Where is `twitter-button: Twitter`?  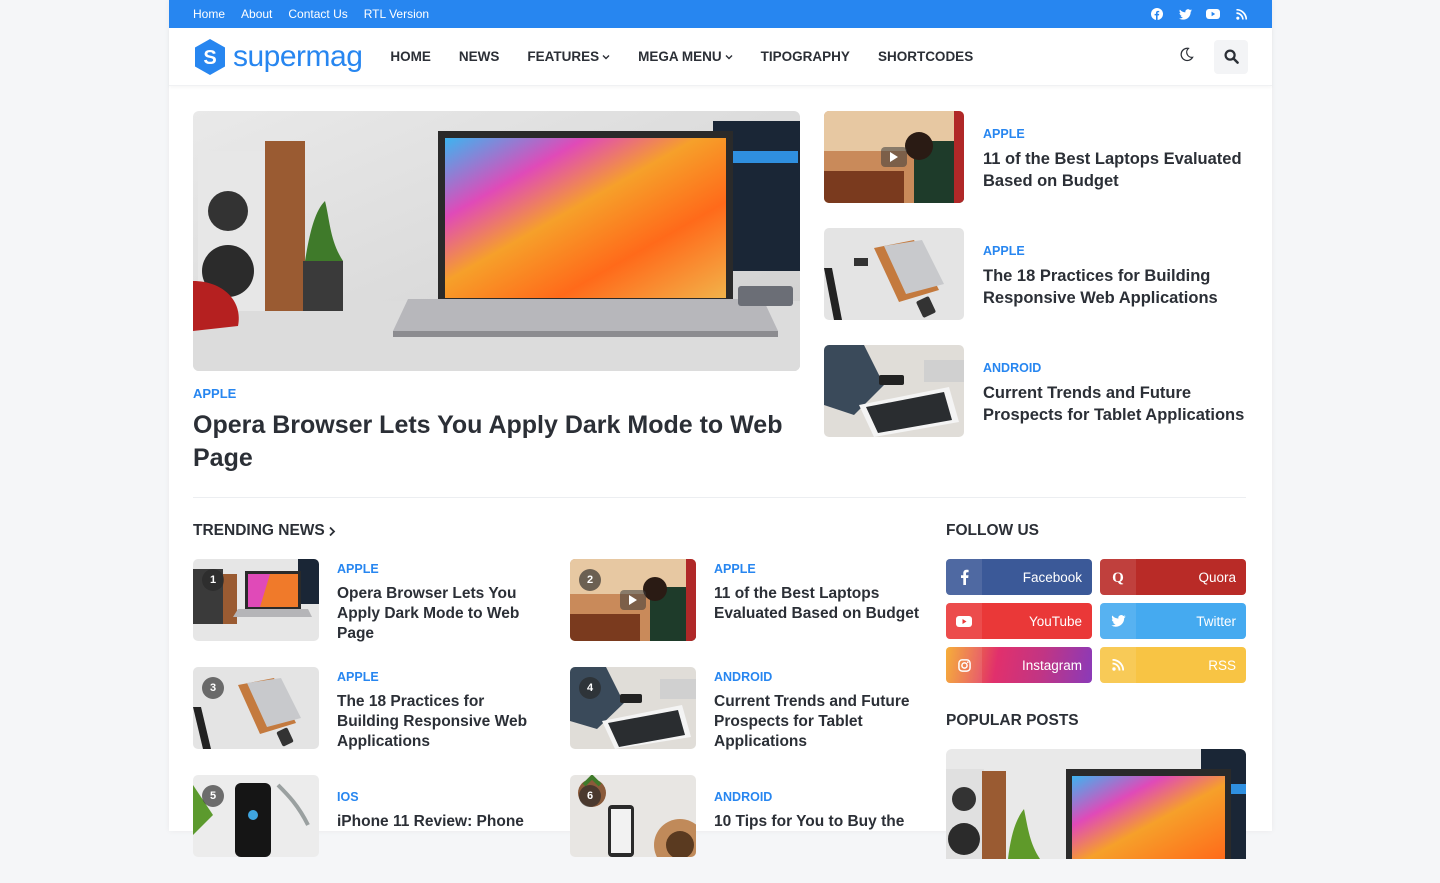 twitter-button: Twitter is located at coordinates (1173, 621).